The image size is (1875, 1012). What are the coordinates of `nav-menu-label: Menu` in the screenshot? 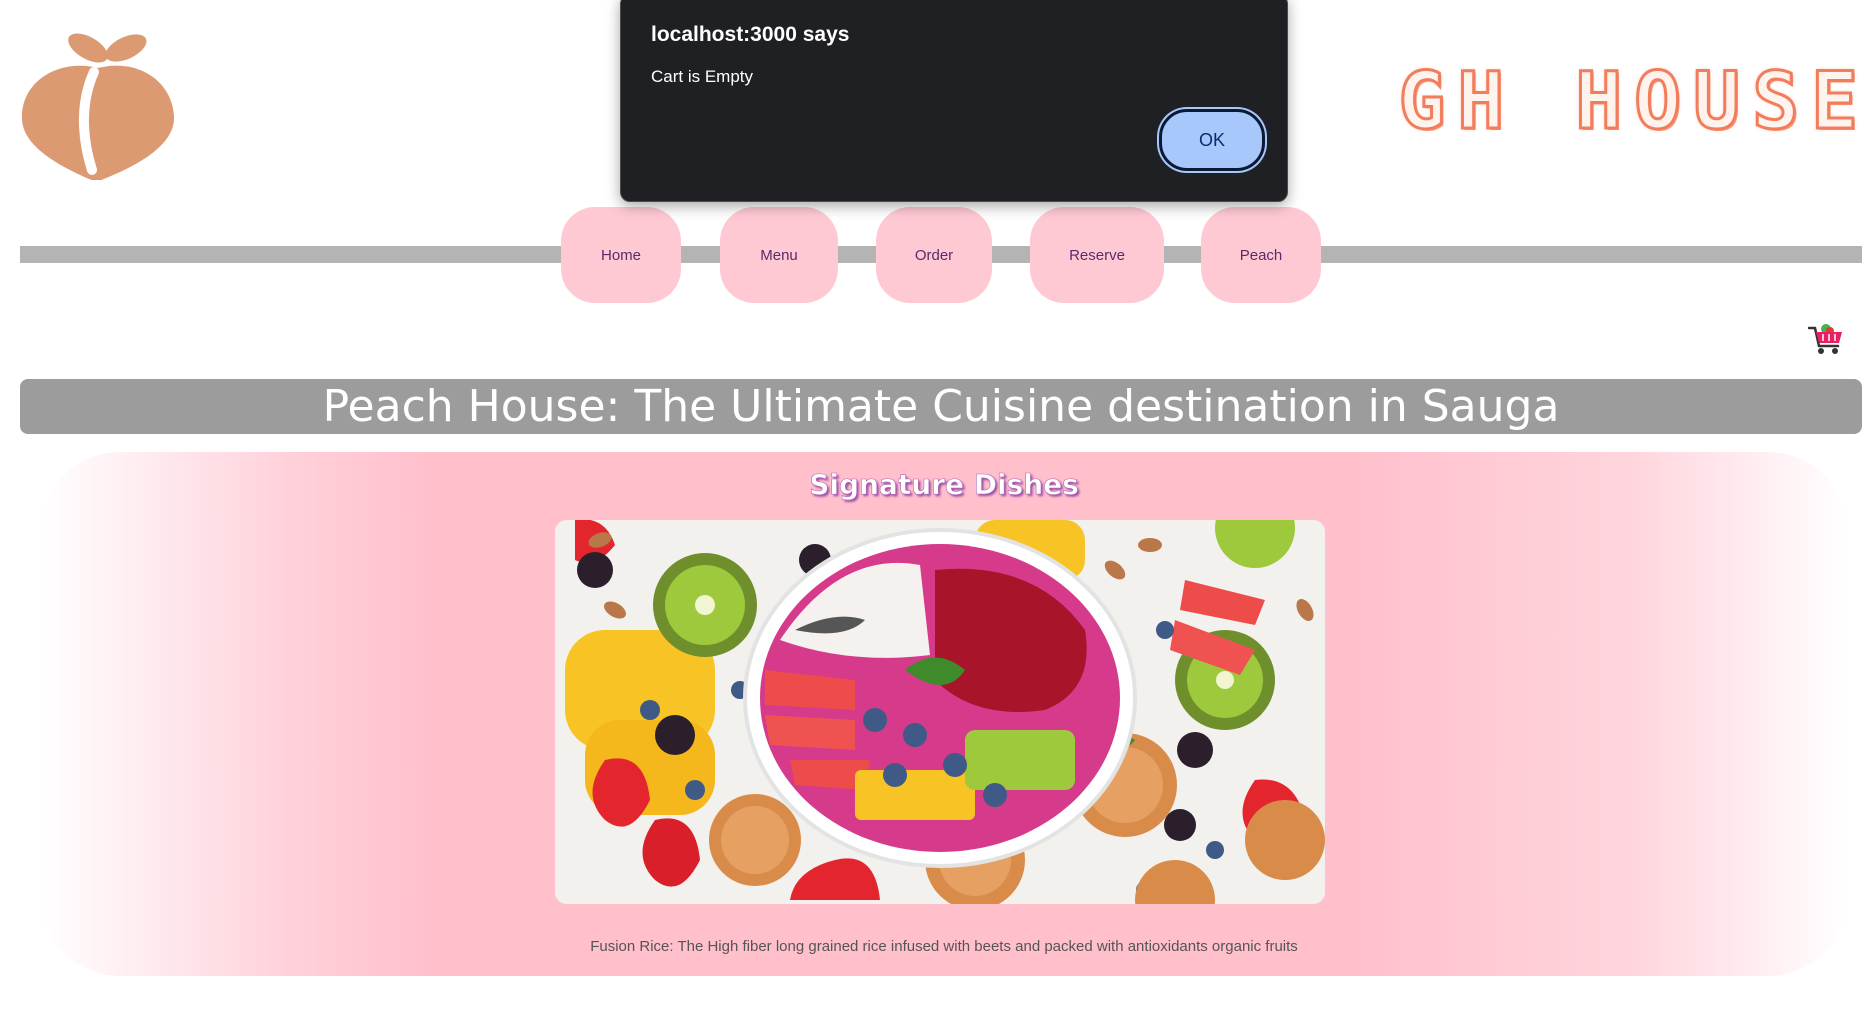 It's located at (779, 255).